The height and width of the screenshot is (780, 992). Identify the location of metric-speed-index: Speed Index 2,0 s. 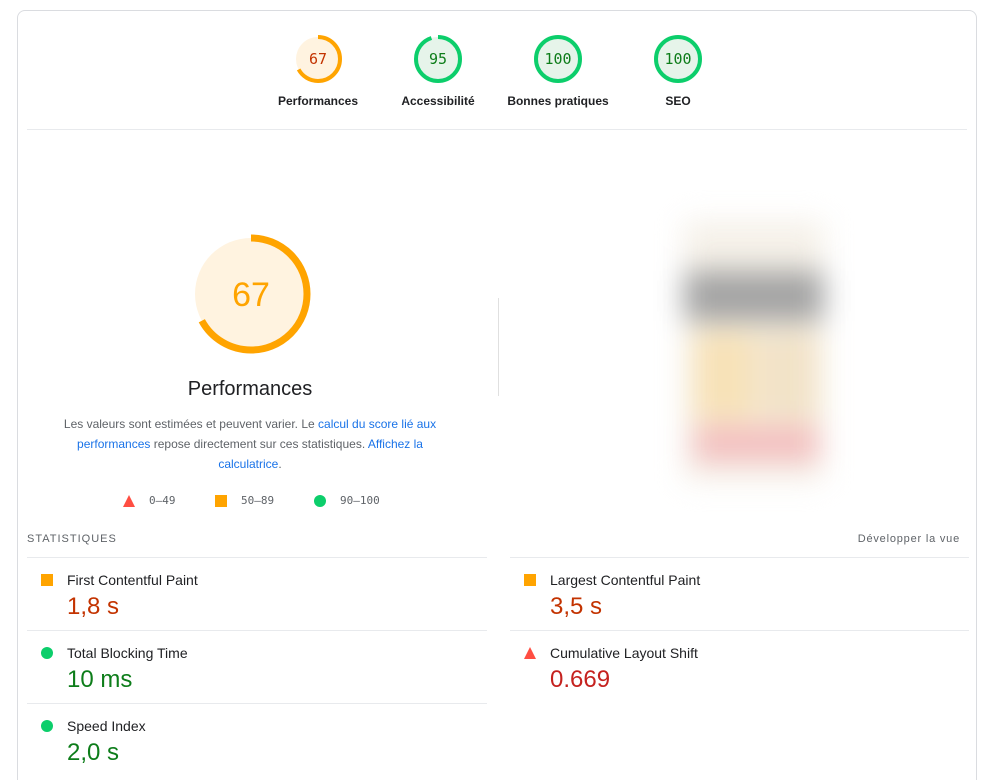
(257, 739).